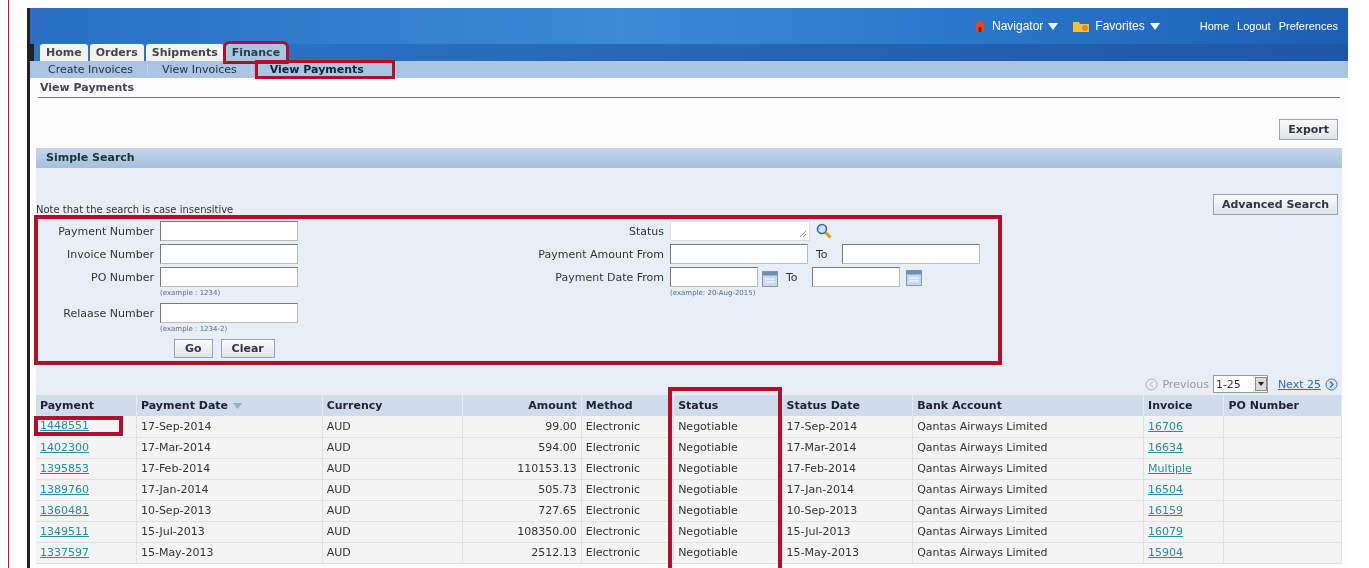 Image resolution: width=1369 pixels, height=568 pixels. Describe the element at coordinates (557, 510) in the screenshot. I see `table-cell: 727.65` at that location.